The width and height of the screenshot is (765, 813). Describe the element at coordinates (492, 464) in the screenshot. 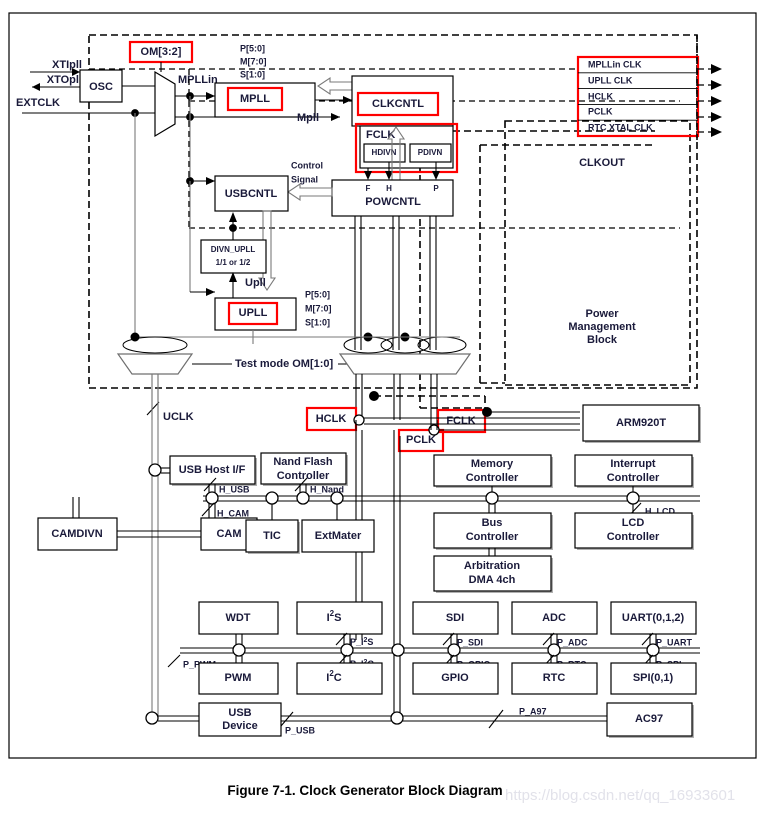

I see `memory-controller-line1: Memory` at that location.